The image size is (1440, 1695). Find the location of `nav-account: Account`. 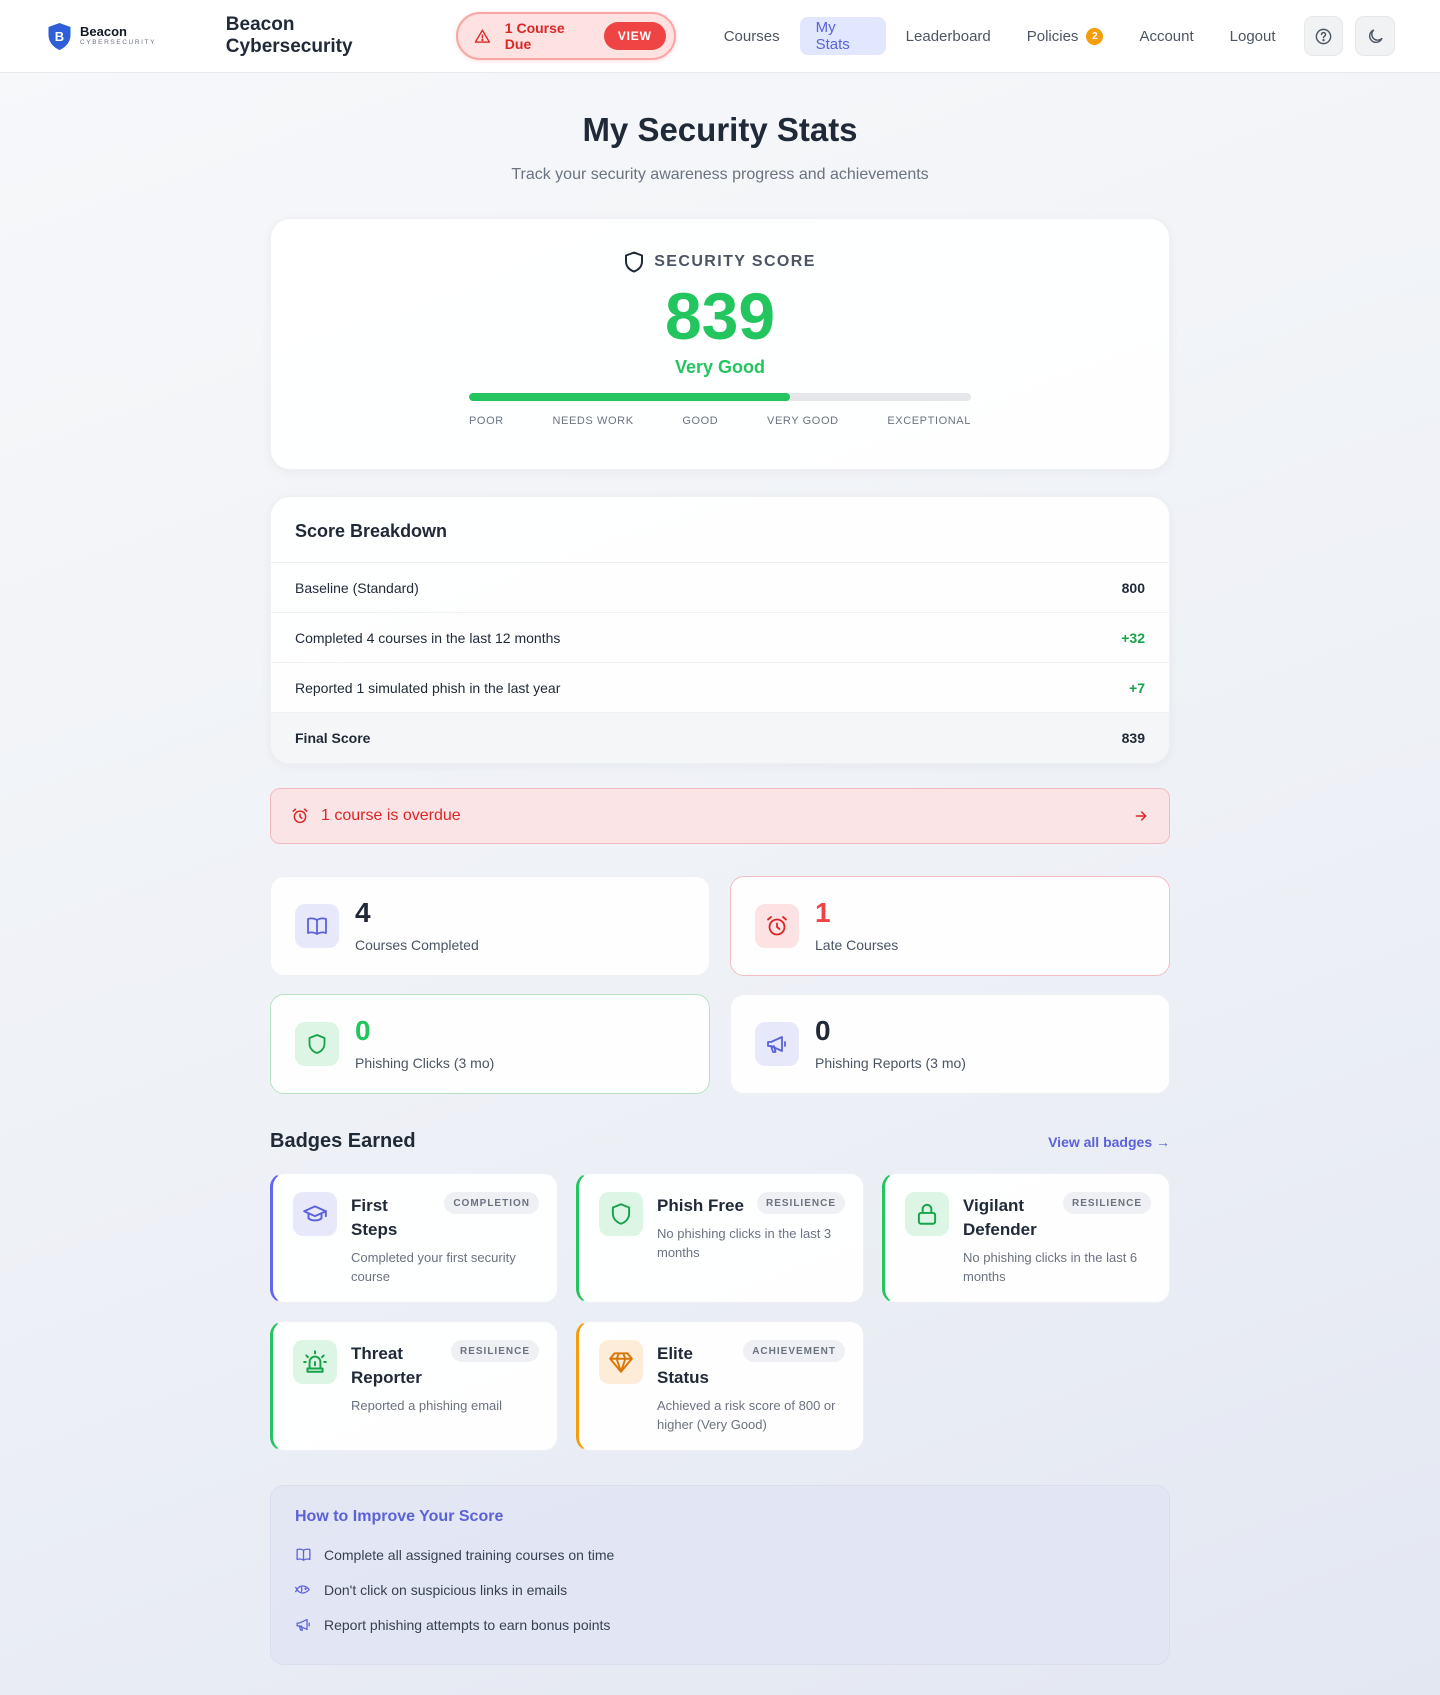

nav-account: Account is located at coordinates (1166, 36).